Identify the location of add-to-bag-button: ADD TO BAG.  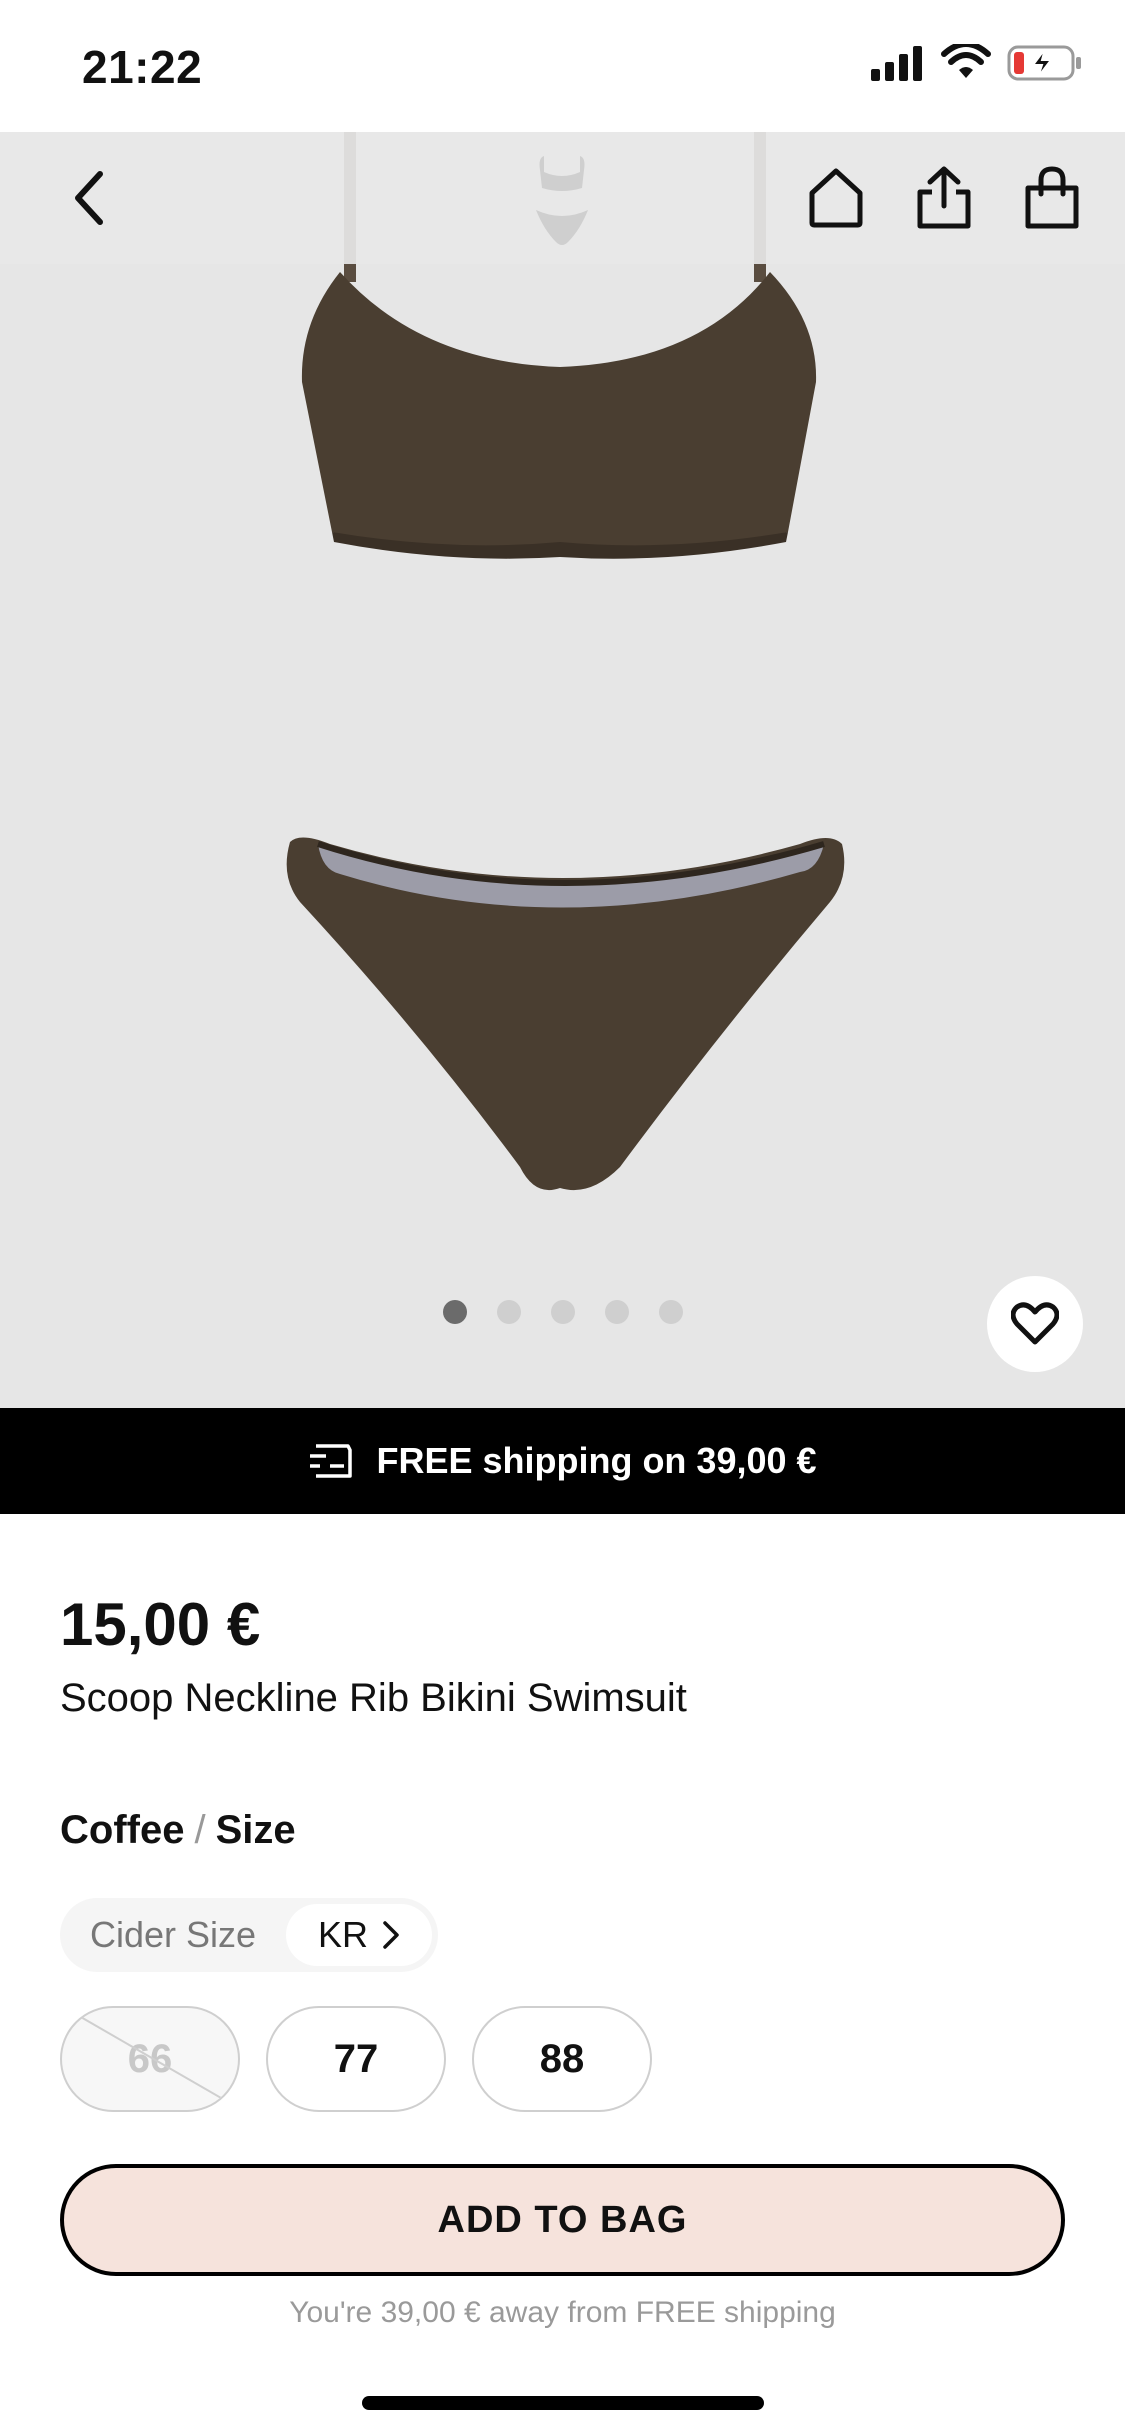
(562, 2220).